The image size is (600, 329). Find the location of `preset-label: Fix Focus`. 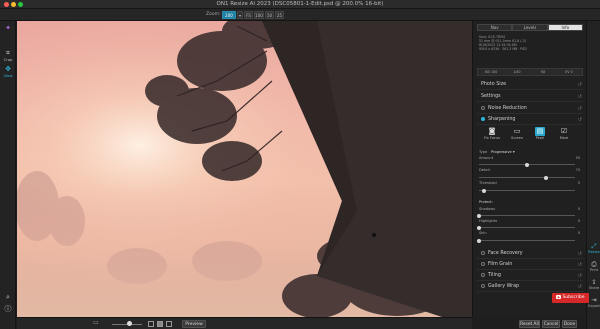

preset-label: Fix Focus is located at coordinates (492, 138).